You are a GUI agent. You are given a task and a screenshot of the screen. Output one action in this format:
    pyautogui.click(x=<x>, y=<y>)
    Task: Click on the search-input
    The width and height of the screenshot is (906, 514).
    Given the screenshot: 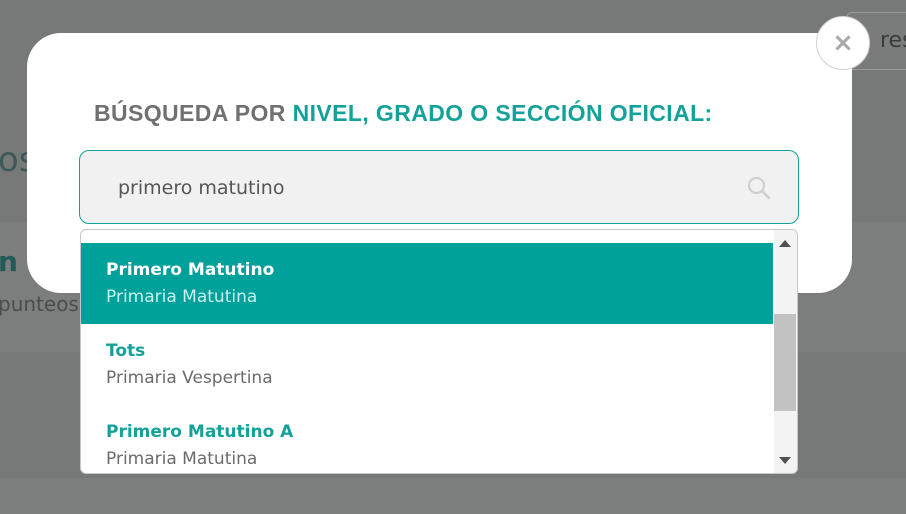 What is the action you would take?
    pyautogui.click(x=418, y=188)
    